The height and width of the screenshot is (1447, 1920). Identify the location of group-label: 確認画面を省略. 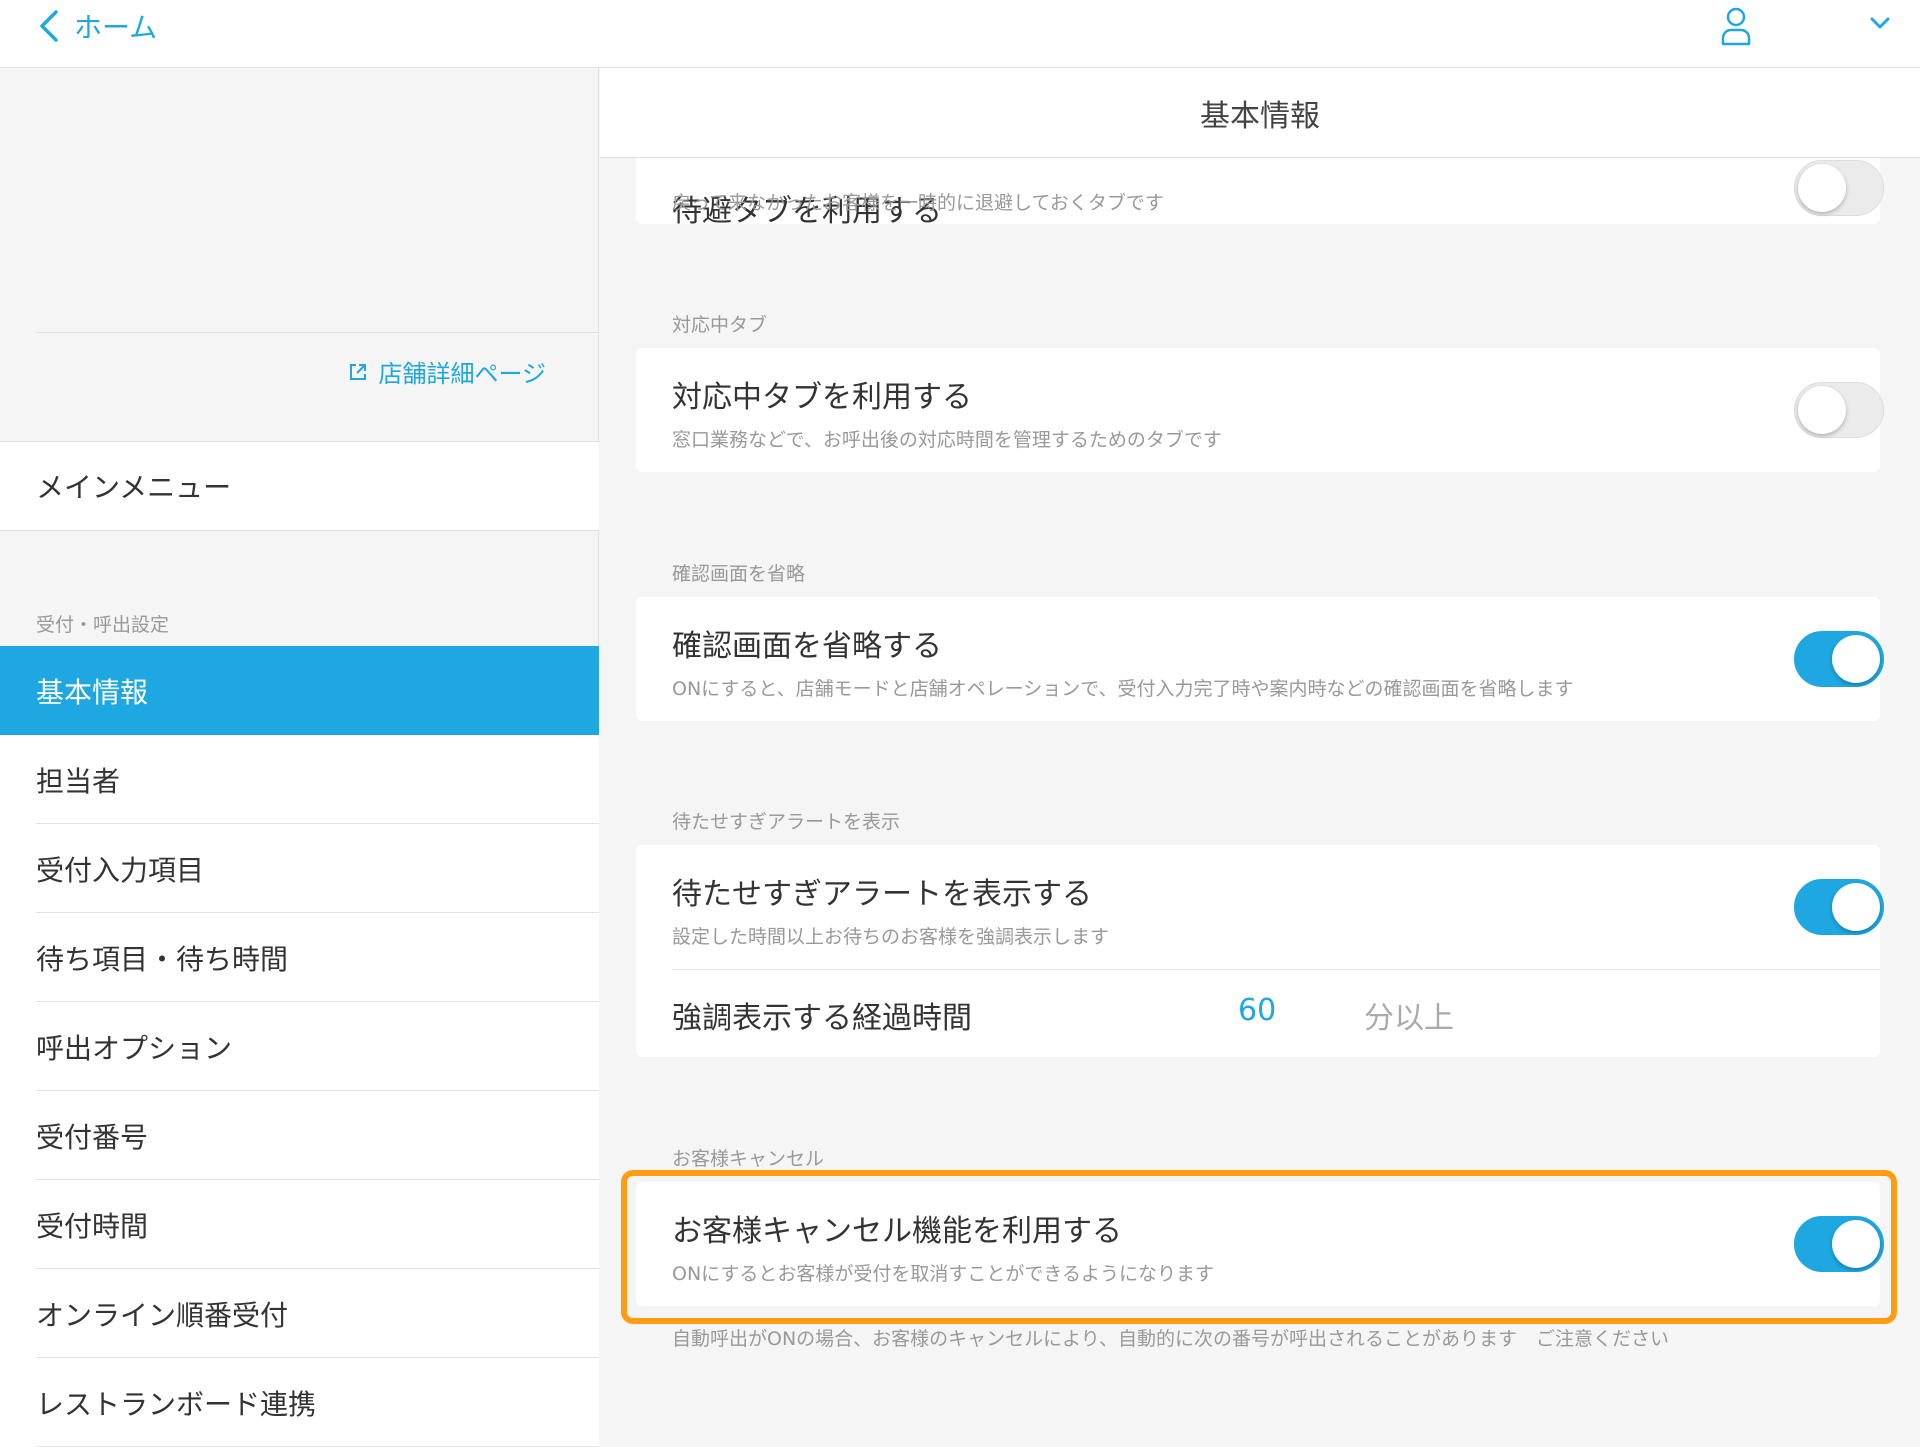
(739, 574).